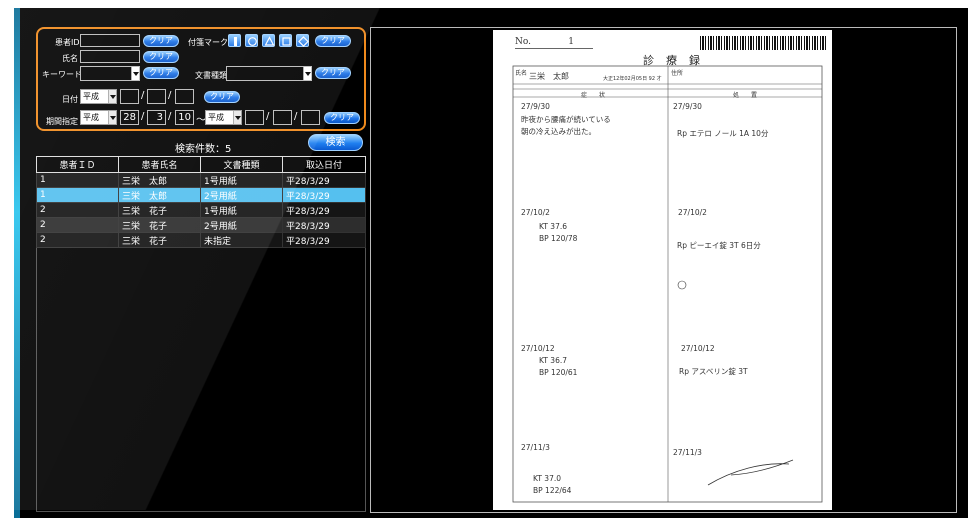 This screenshot has height=525, width=980. Describe the element at coordinates (170, 116) in the screenshot. I see `period-slash-2: /` at that location.